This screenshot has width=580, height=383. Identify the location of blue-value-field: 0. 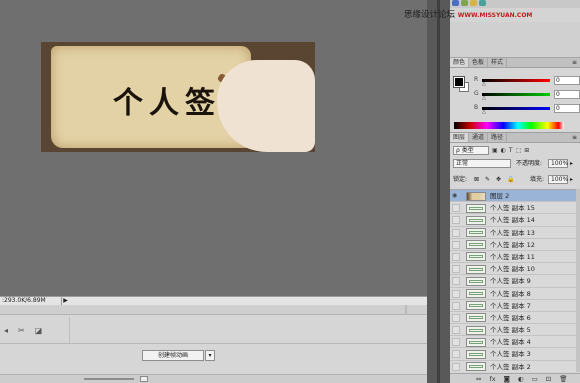
(567, 108).